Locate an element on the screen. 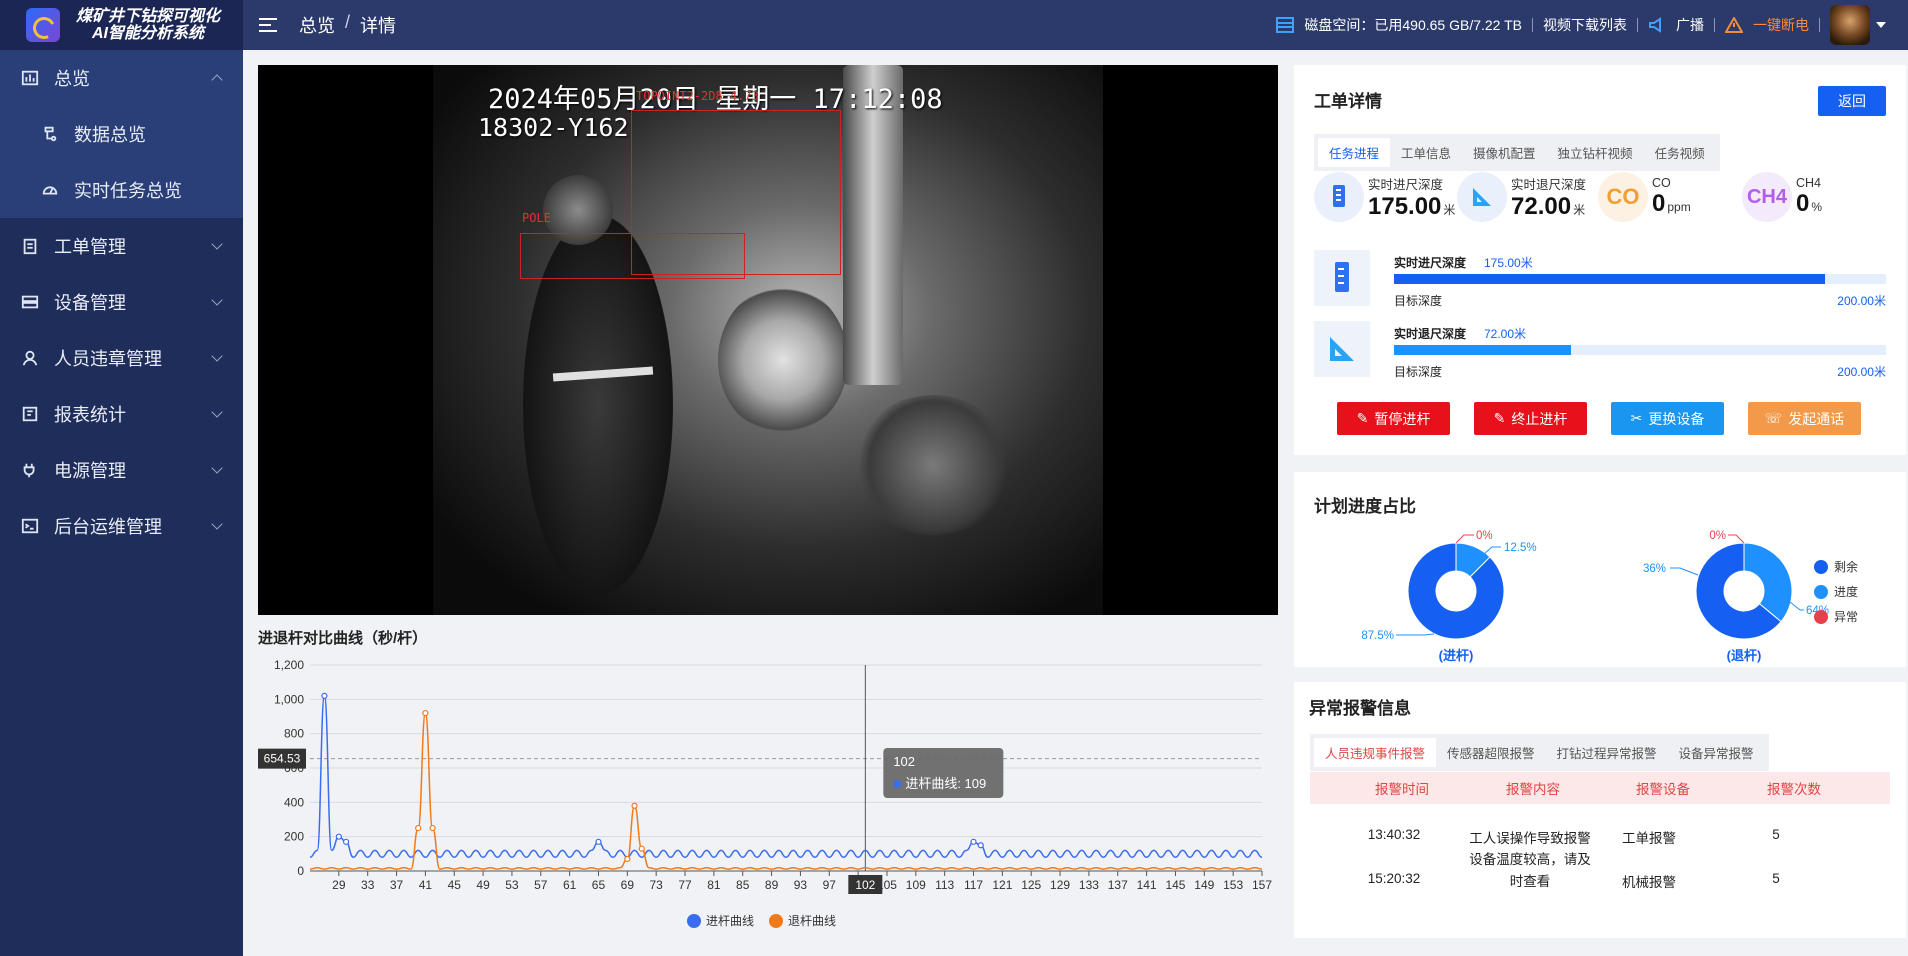 This screenshot has width=1908, height=956. alarm-tabs: 人员违规事件报警 传感器超限报警 打钻过程异常报警 设备异常报警 is located at coordinates (1539, 752).